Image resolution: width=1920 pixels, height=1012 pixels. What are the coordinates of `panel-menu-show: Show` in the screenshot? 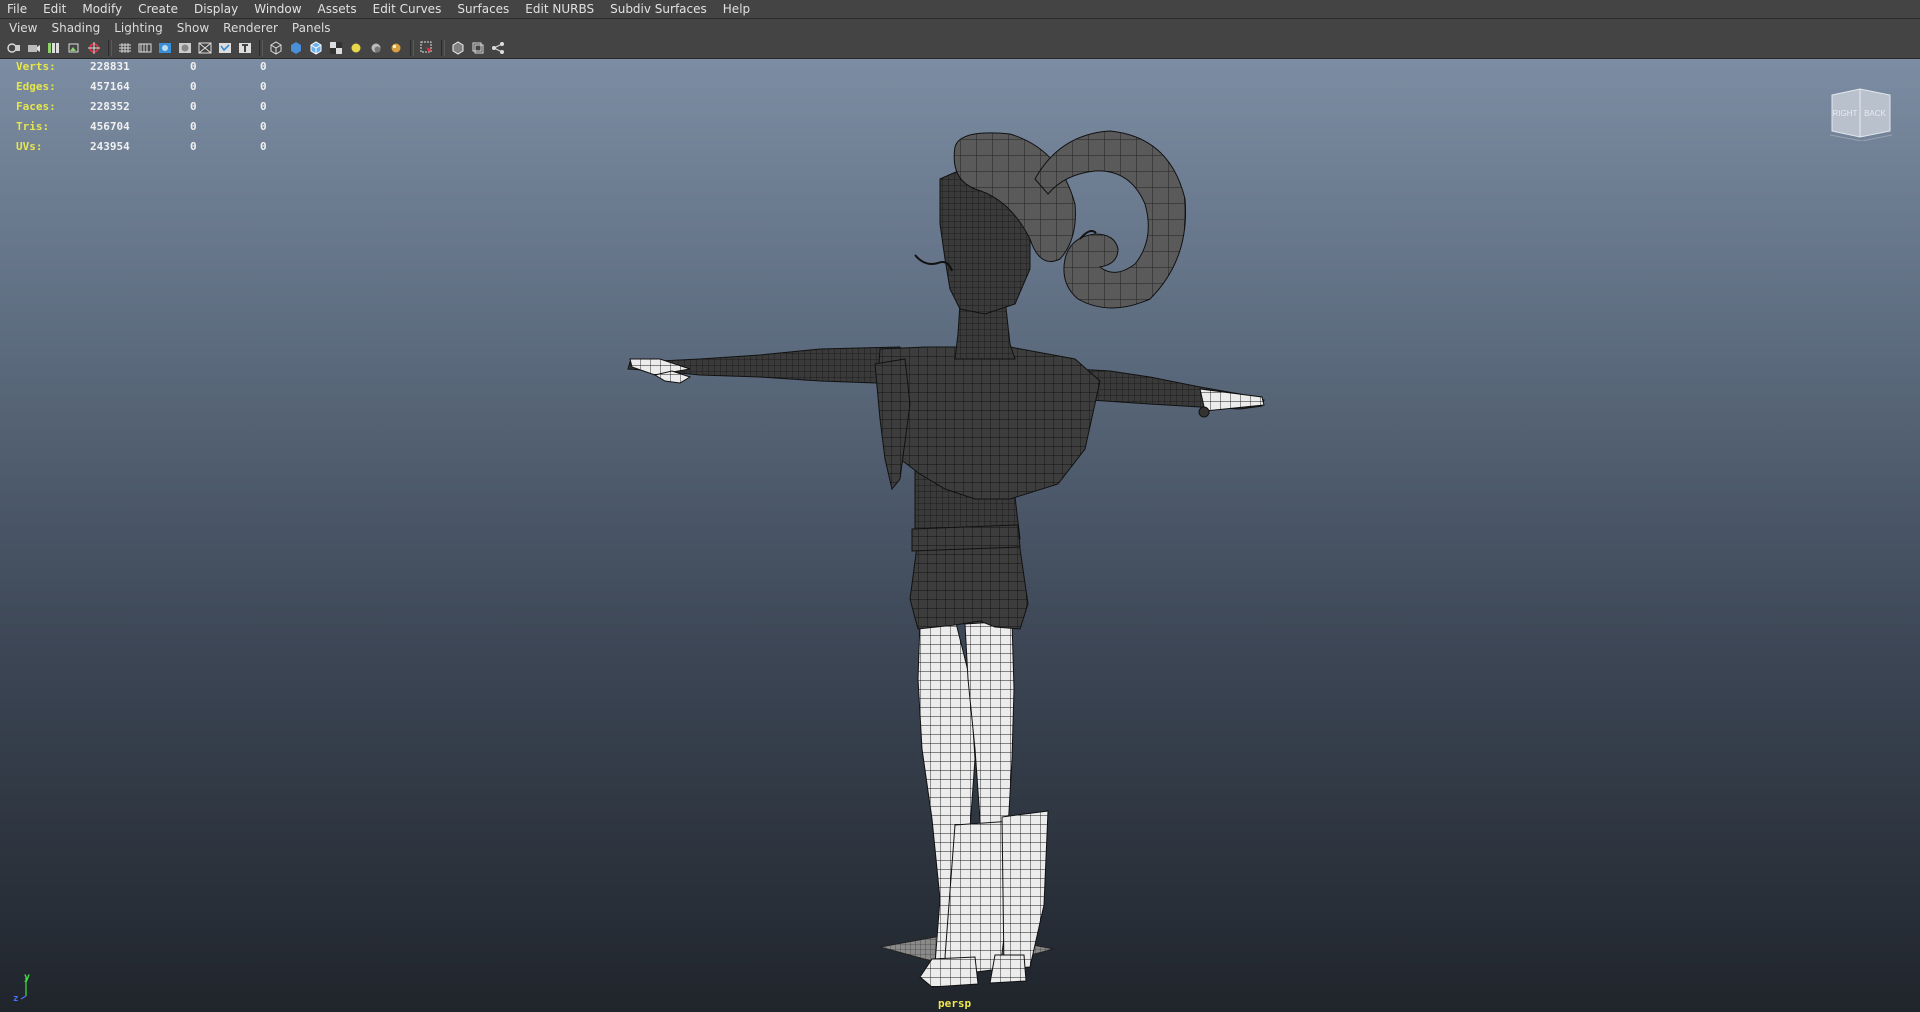 It's located at (193, 28).